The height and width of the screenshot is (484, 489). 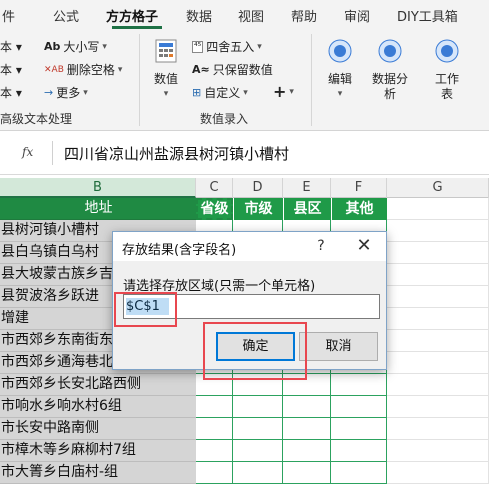 I want to click on group-separator, so click(x=139, y=80).